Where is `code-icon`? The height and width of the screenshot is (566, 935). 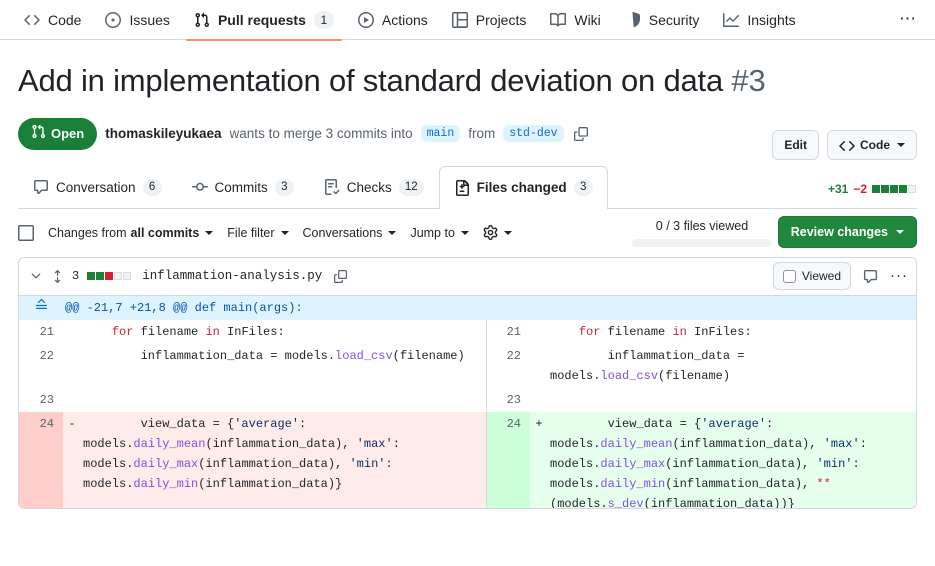
code-icon is located at coordinates (847, 145).